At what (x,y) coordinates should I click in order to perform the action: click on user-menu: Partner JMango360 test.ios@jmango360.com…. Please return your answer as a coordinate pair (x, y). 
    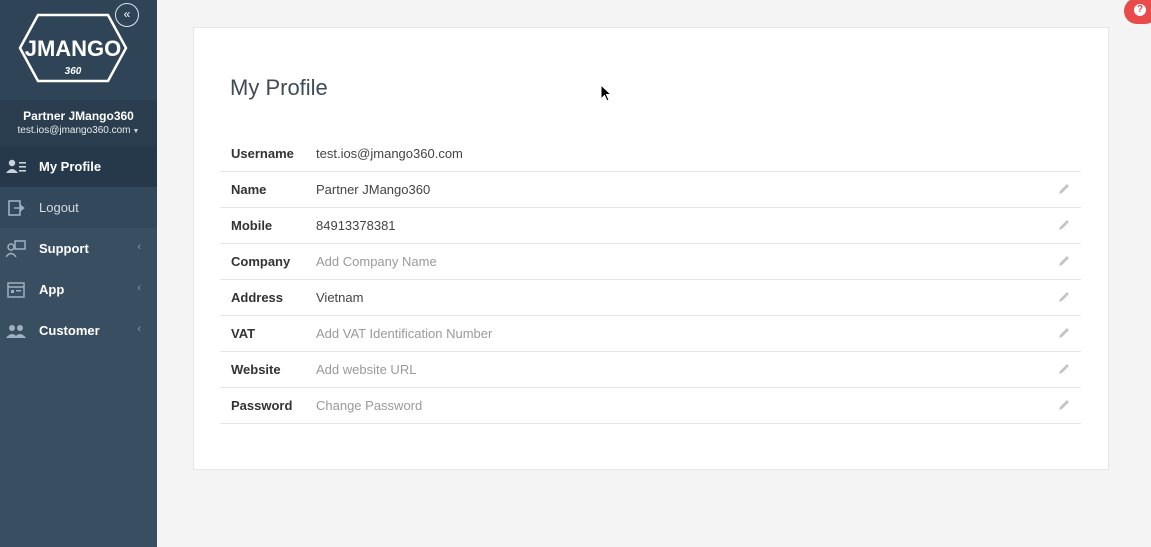
    Looking at the image, I should click on (78, 123).